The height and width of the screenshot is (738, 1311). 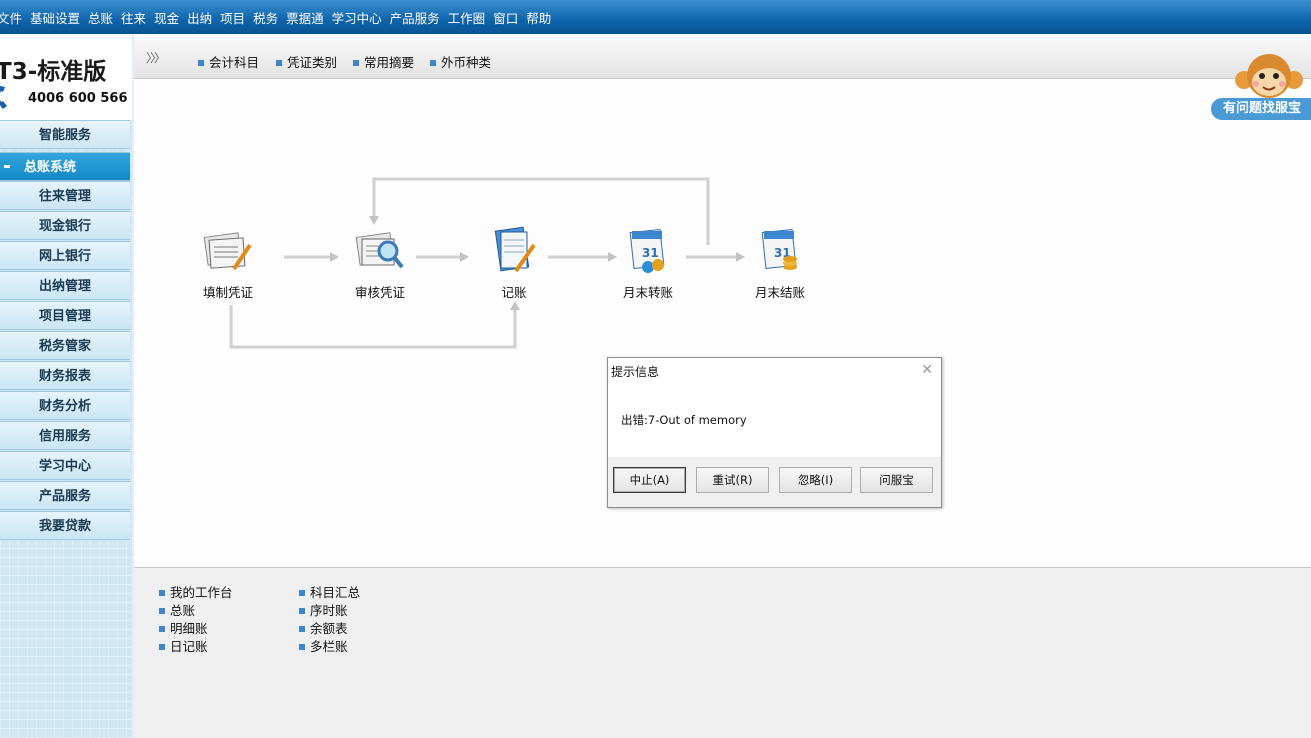 What do you see at coordinates (177, 609) in the screenshot?
I see `quick-link-ledger: 总账` at bounding box center [177, 609].